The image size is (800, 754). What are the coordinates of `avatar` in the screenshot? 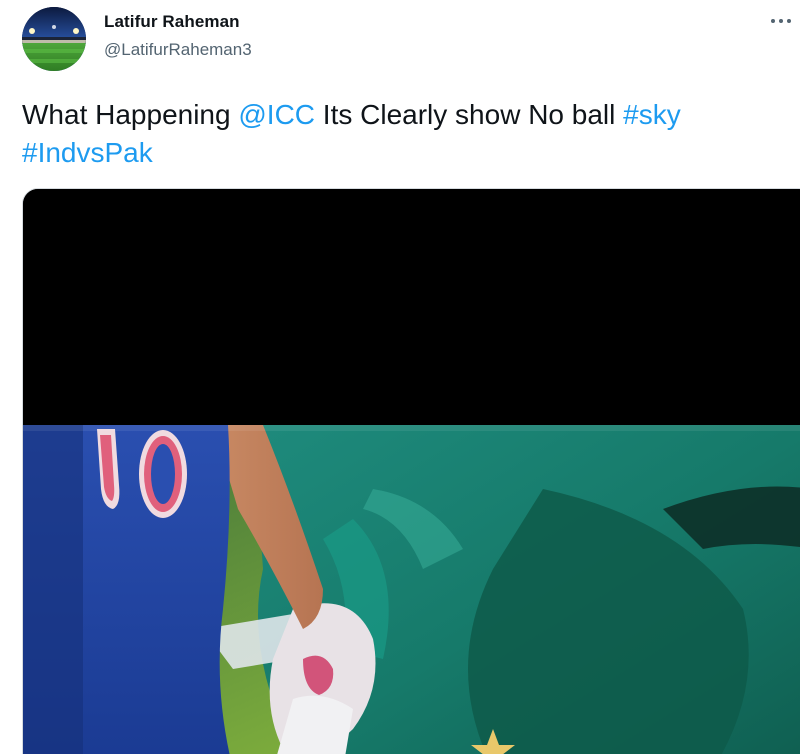 It's located at (54, 39).